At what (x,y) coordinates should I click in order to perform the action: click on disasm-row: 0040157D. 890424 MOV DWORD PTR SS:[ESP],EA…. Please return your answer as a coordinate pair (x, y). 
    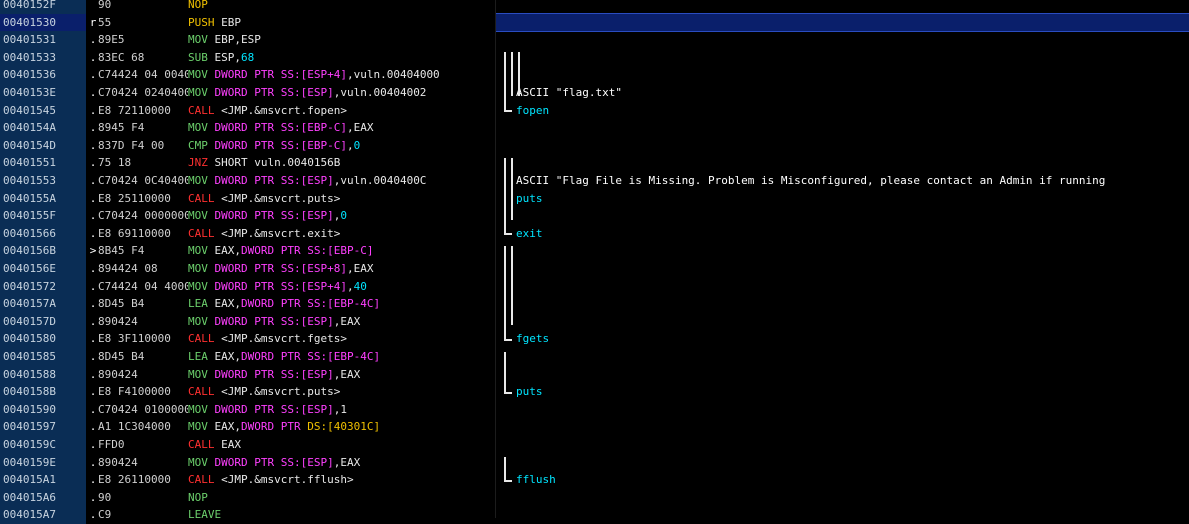
    Looking at the image, I should click on (594, 321).